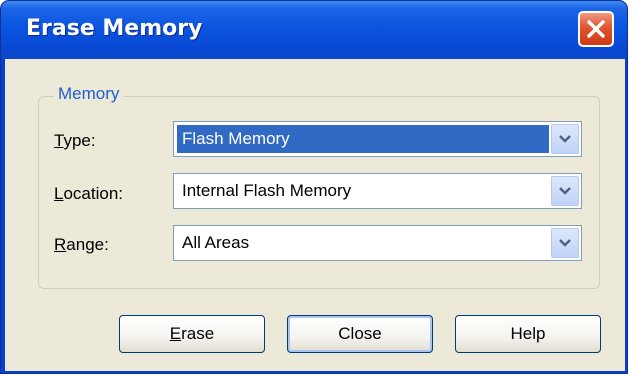 This screenshot has height=376, width=630. I want to click on type-select-value: Flash Memory, so click(363, 139).